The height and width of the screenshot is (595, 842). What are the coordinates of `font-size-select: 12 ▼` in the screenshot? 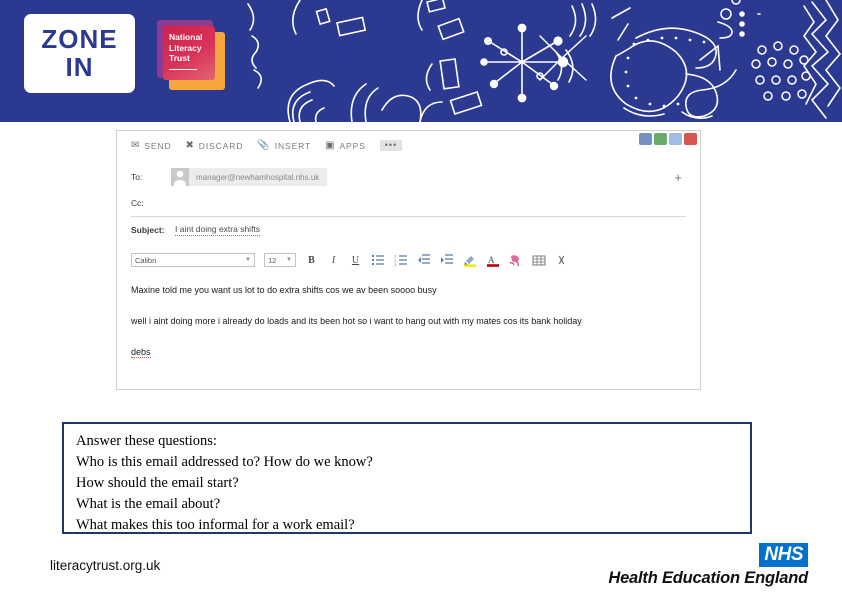 It's located at (280, 260).